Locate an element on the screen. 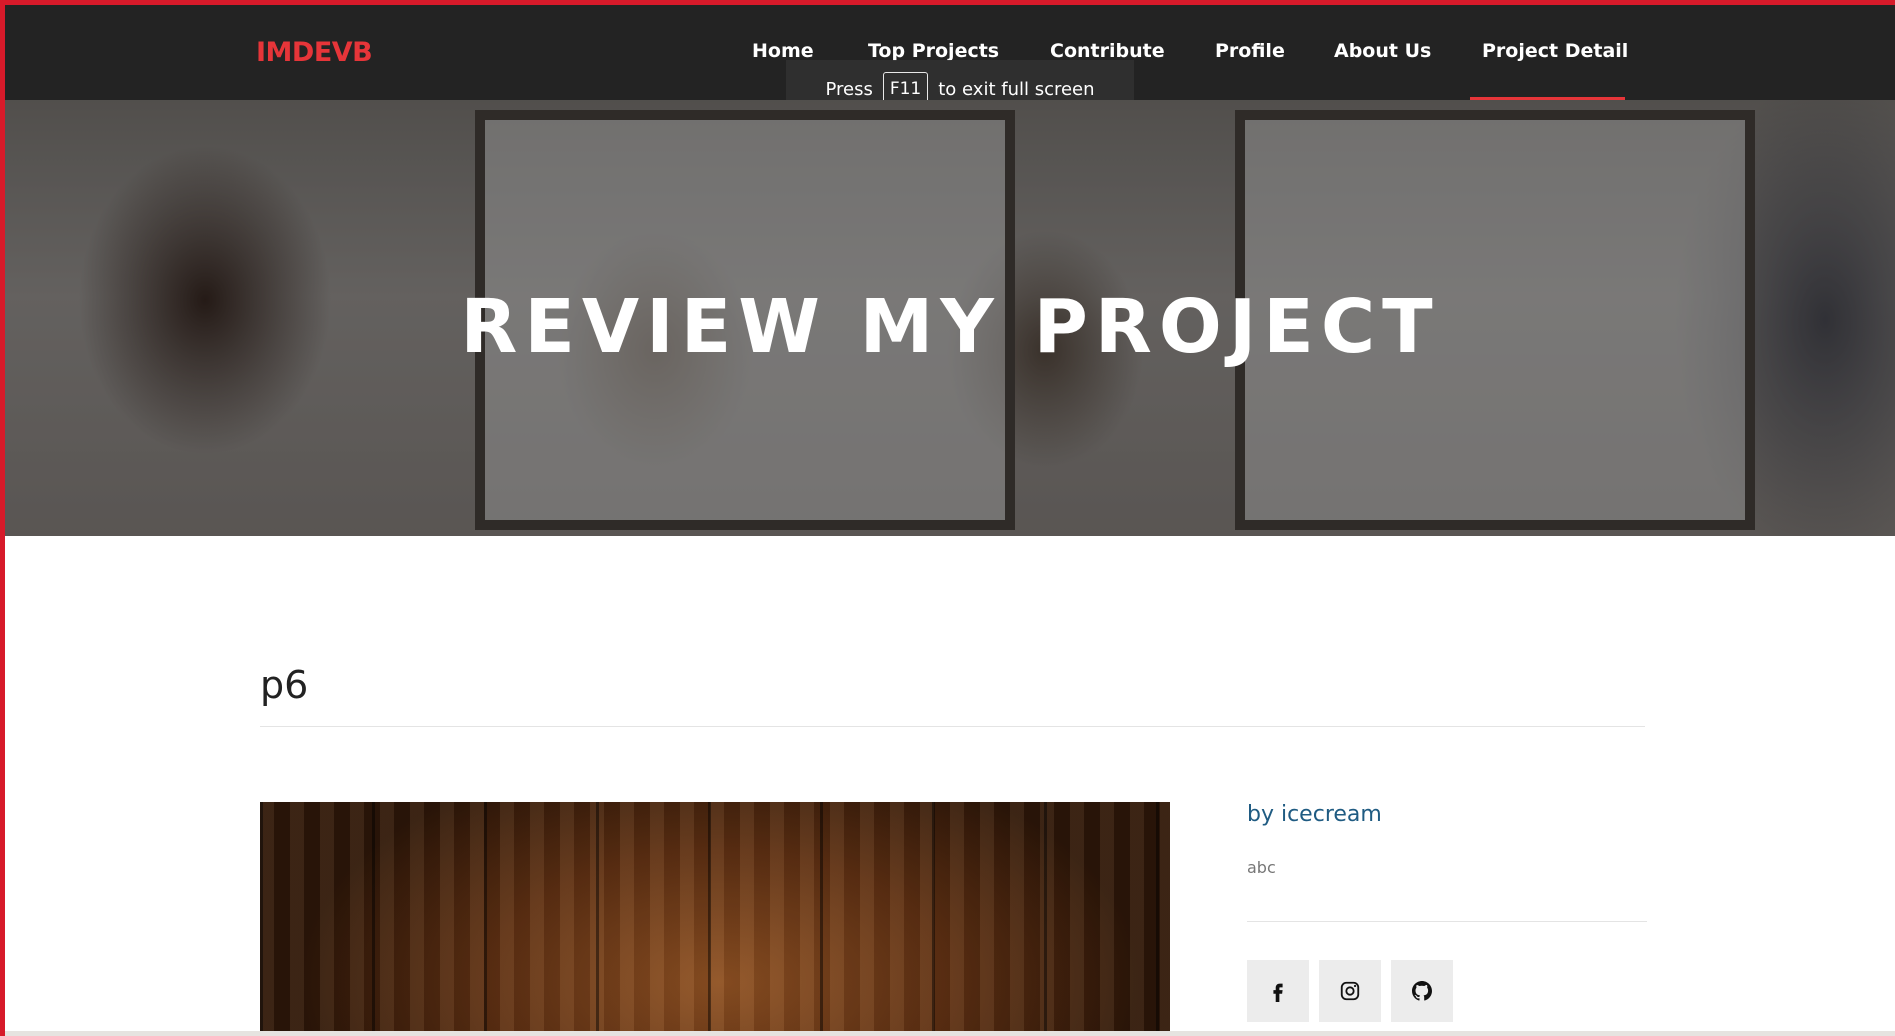 This screenshot has height=1036, width=1895. nav-item-contribute: Contribute is located at coordinates (1107, 51).